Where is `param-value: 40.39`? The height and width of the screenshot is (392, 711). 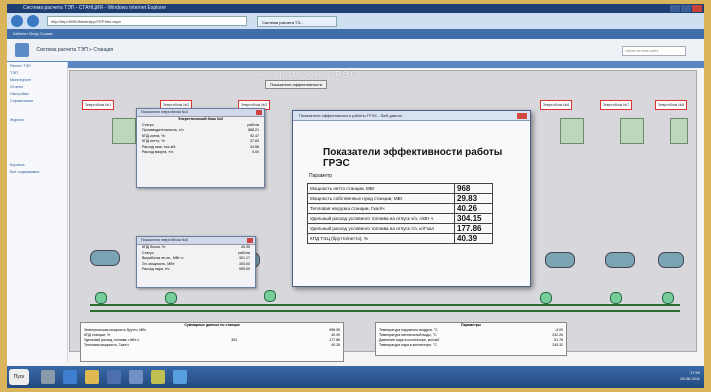
param-value: 40.39 is located at coordinates (473, 238).